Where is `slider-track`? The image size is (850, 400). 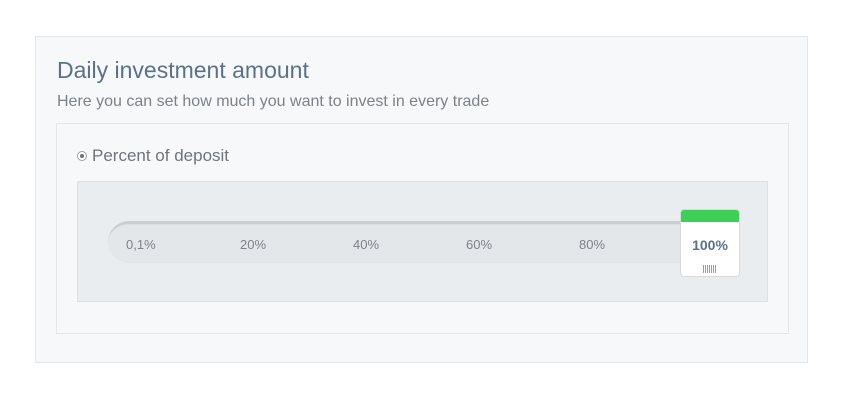 slider-track is located at coordinates (408, 242).